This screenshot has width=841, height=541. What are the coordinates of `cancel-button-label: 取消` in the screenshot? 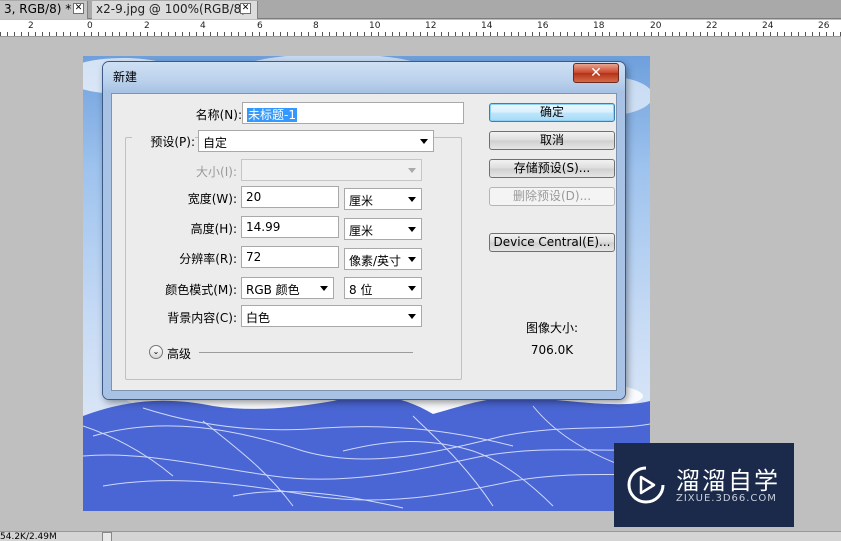 It's located at (551, 140).